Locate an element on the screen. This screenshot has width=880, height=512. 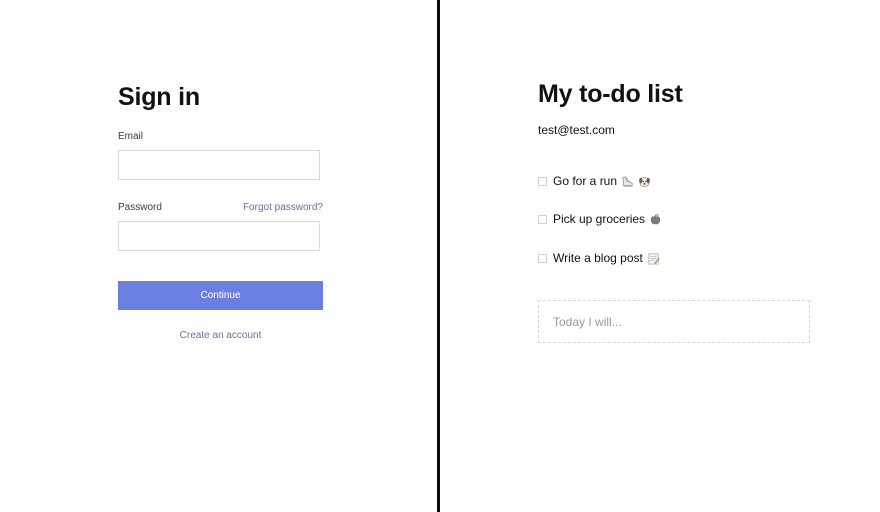
continue-button: Continue is located at coordinates (220, 295).